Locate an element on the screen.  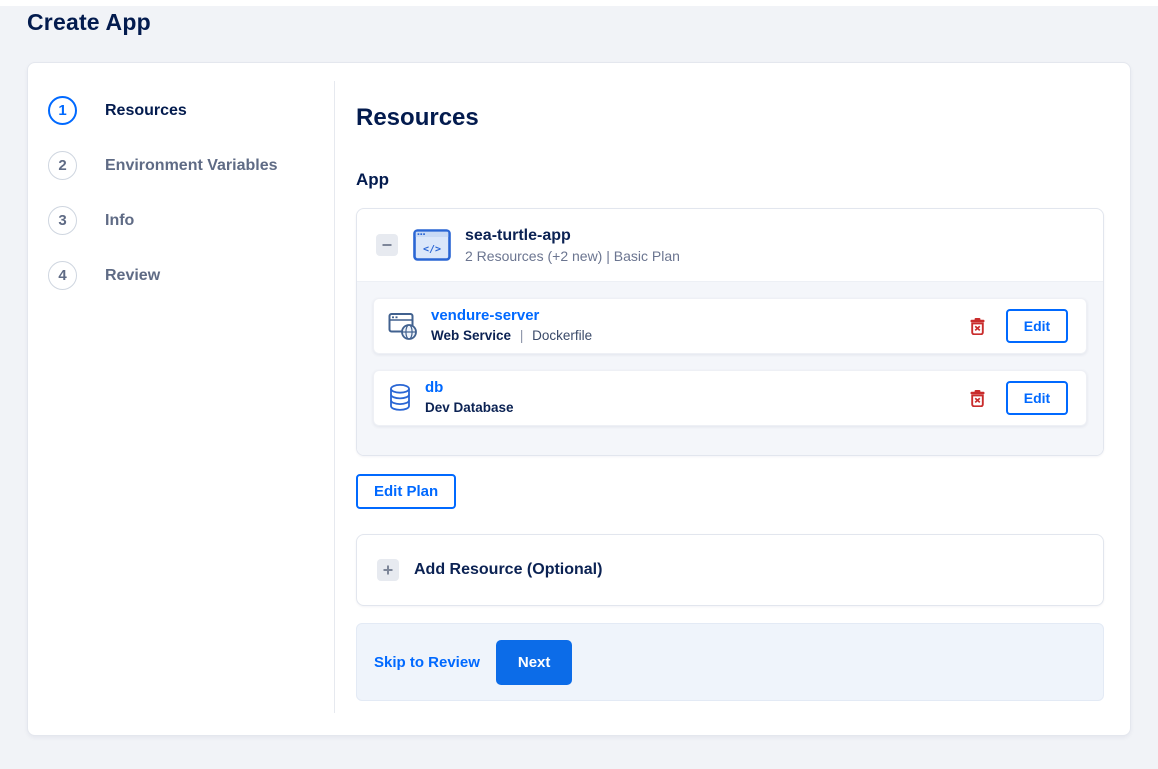
web-service-icon is located at coordinates (402, 326).